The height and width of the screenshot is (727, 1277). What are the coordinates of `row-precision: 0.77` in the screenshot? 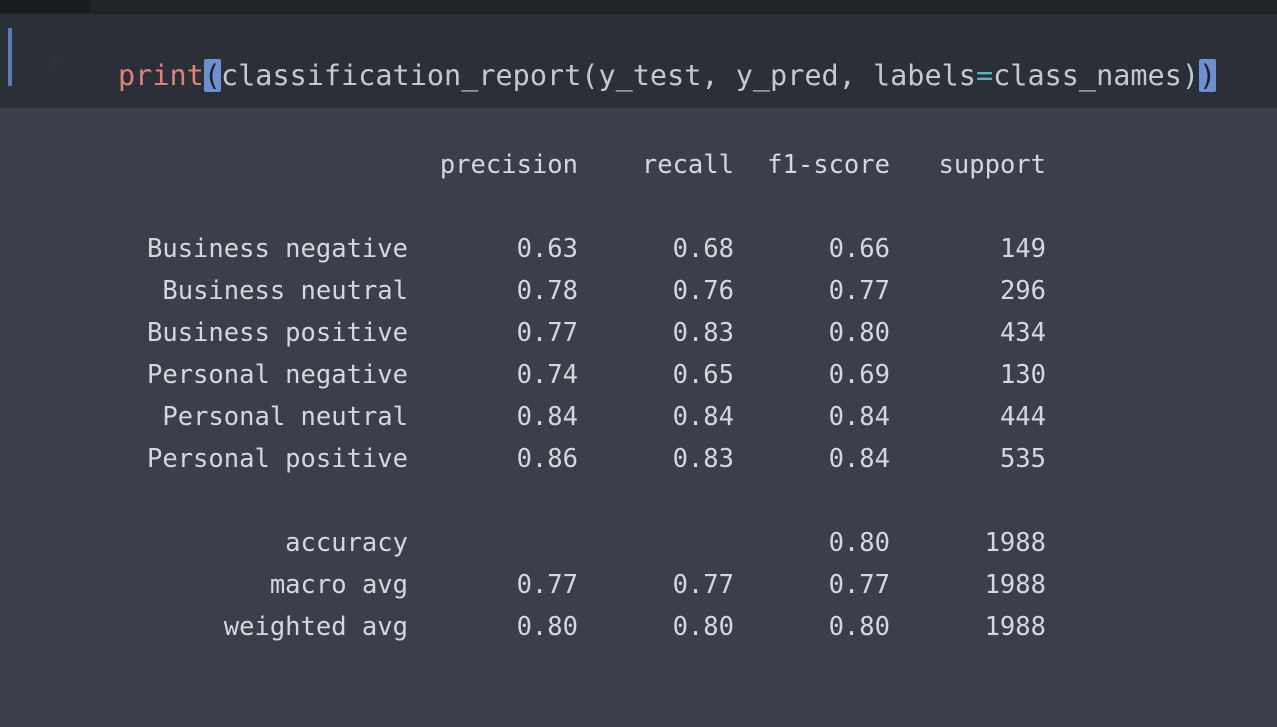 It's located at (547, 333).